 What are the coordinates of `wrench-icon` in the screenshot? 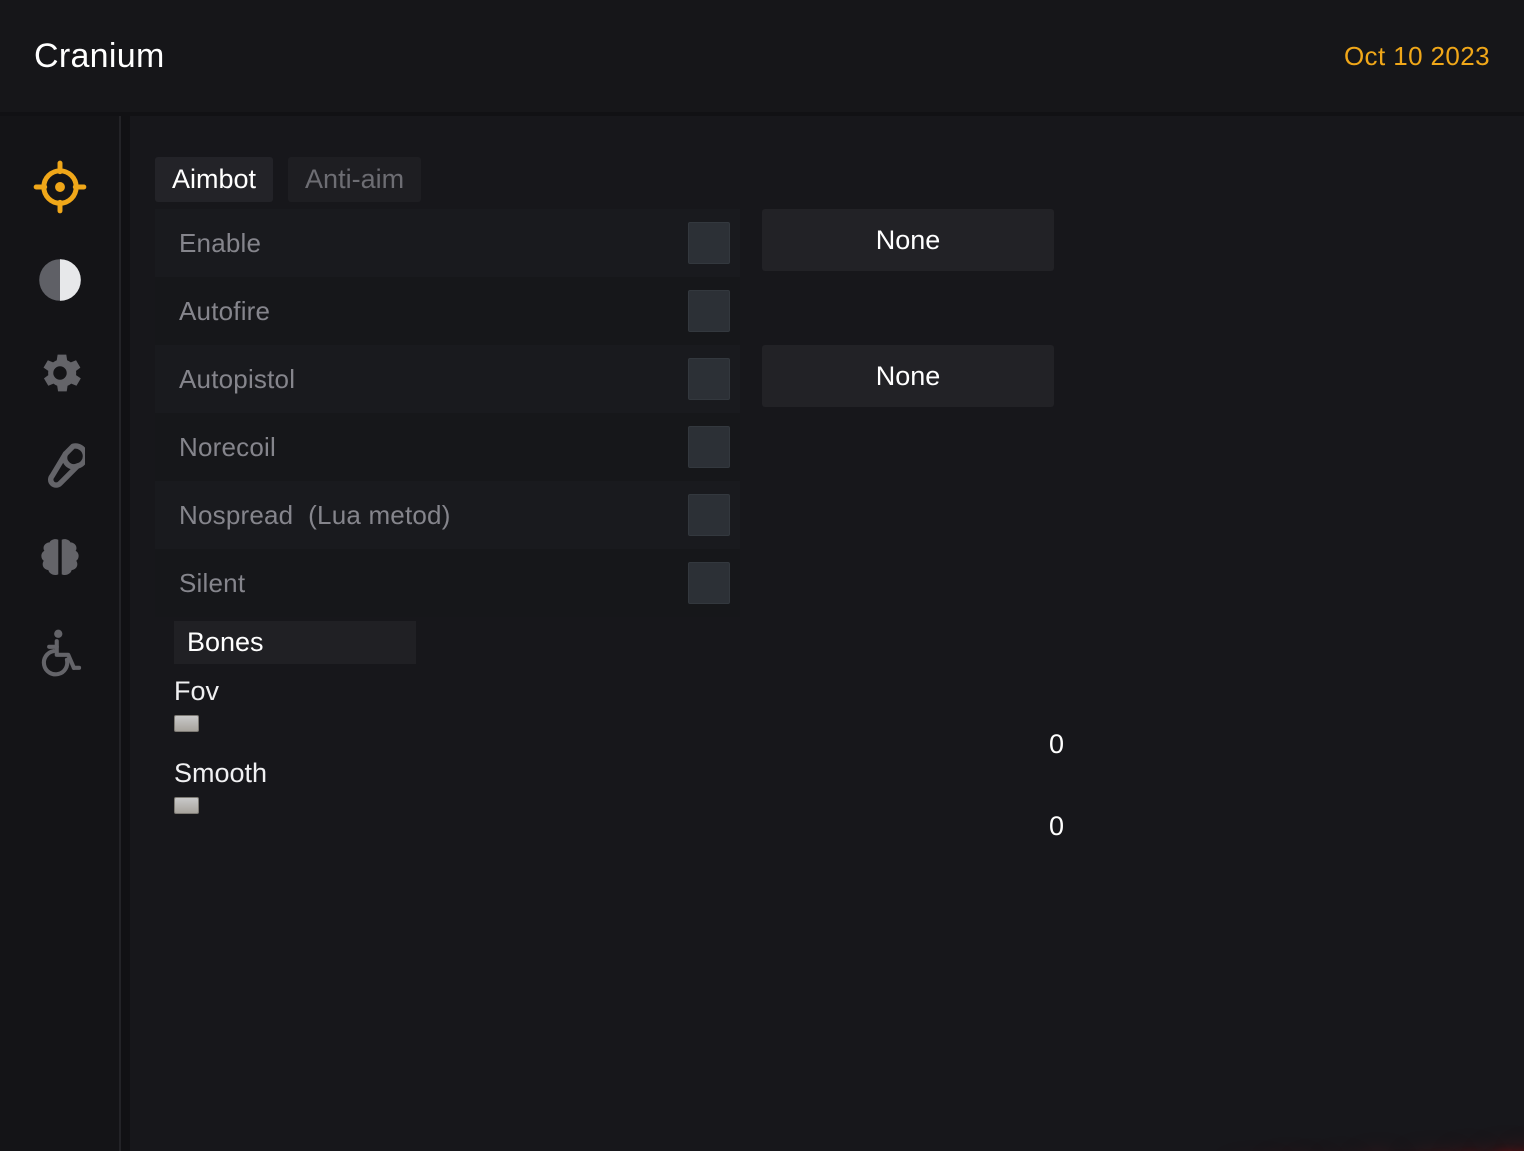 It's located at (60, 466).